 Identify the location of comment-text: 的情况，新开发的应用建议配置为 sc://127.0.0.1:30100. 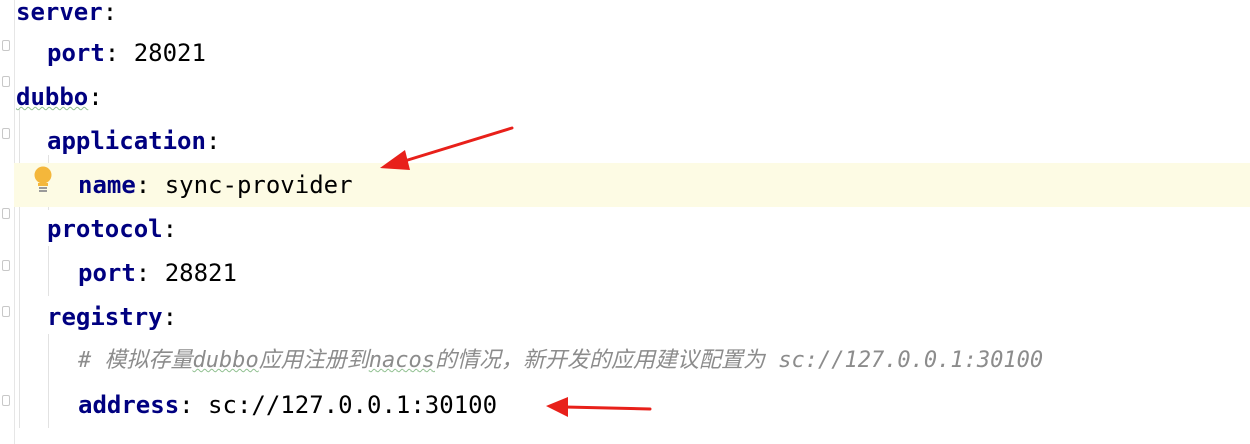
(739, 360).